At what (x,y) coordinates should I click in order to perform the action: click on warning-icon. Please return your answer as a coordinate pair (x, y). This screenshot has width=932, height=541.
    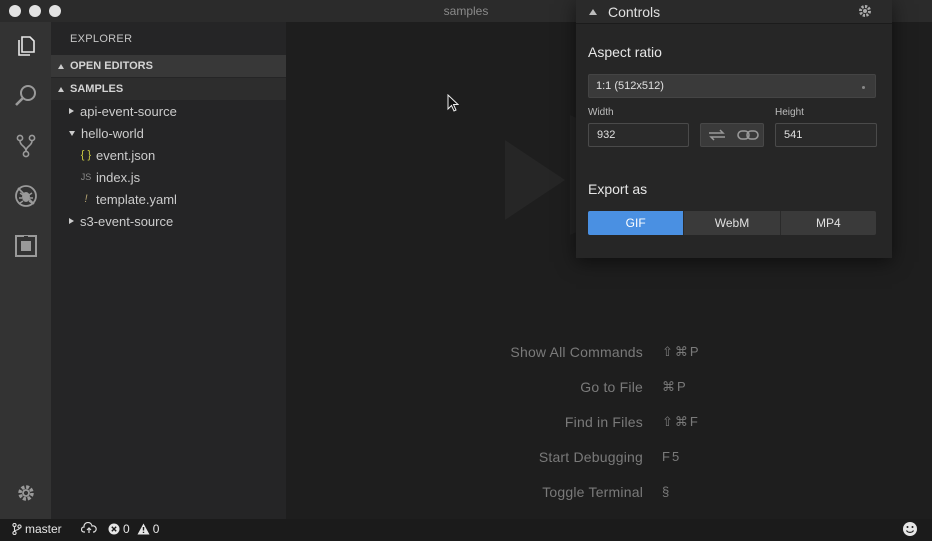
    Looking at the image, I should click on (143, 529).